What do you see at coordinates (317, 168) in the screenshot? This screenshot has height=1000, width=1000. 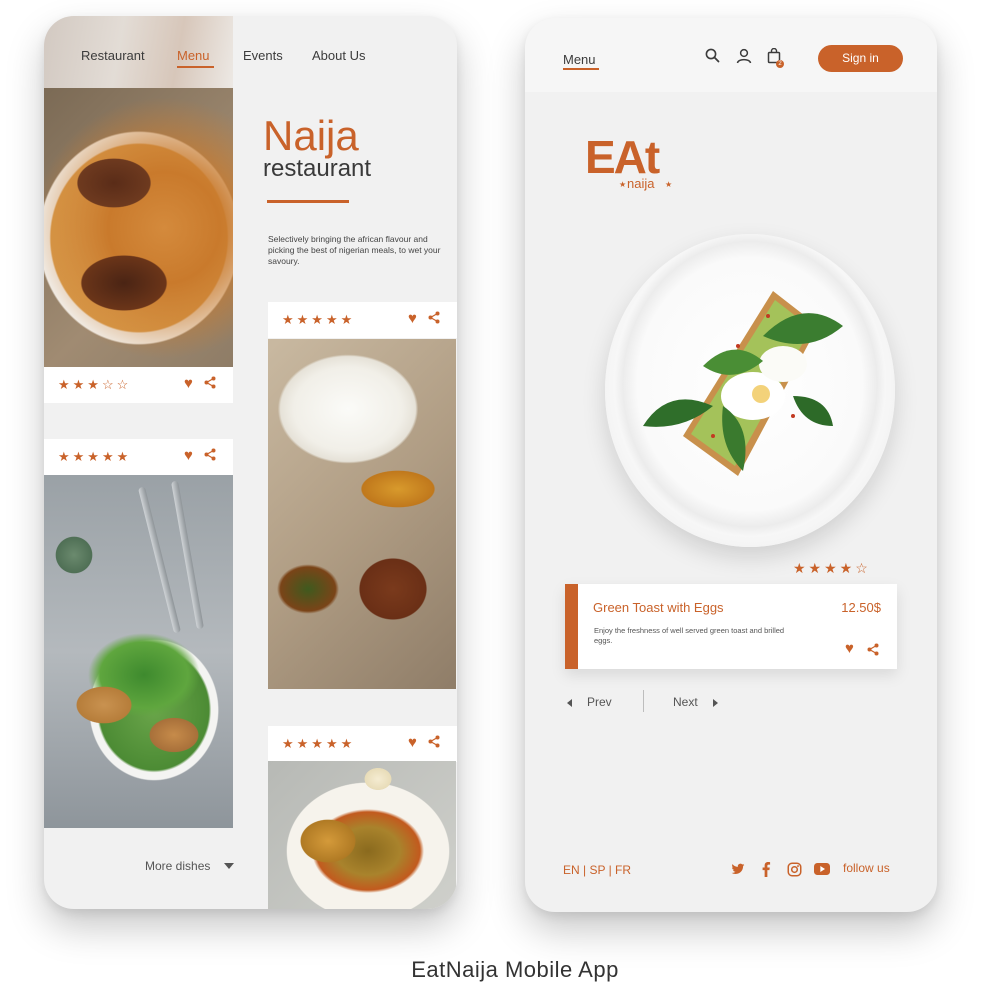 I see `page-subtitle: restaurant` at bounding box center [317, 168].